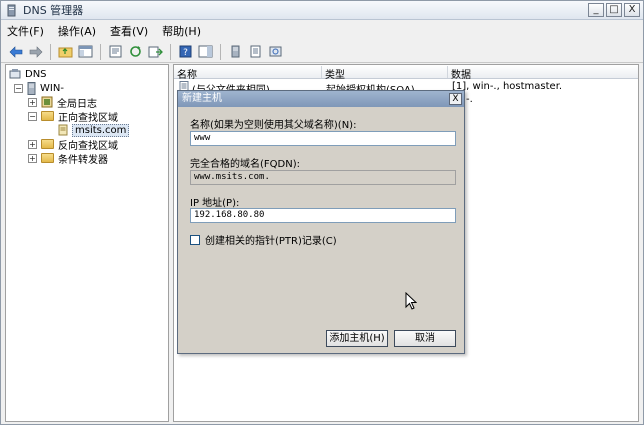 Image resolution: width=644 pixels, height=425 pixels. I want to click on toolbar: ?, so click(322, 52).